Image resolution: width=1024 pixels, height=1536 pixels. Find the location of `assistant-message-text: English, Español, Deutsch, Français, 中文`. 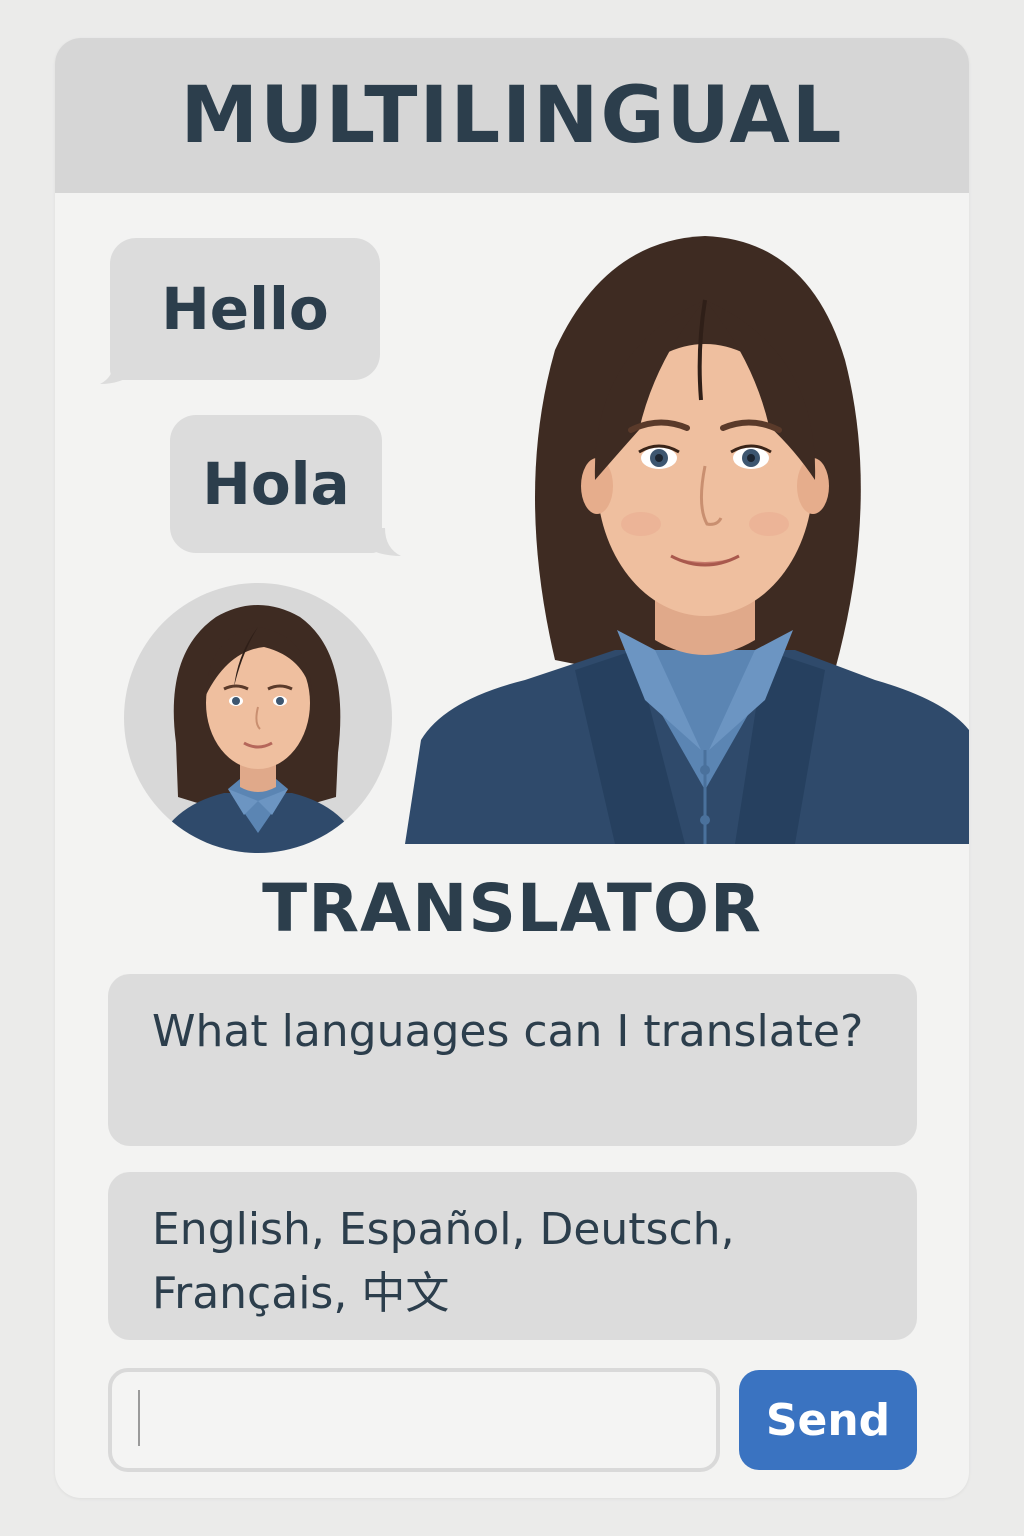

assistant-message-text: English, Español, Deutsch, Français, 中文 is located at coordinates (443, 1261).